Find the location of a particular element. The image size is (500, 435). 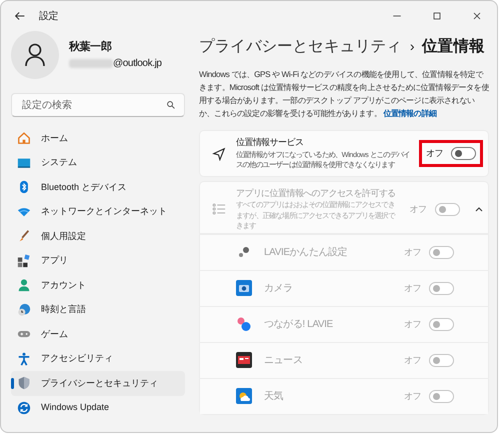

sidebar-item: システム is located at coordinates (98, 162).